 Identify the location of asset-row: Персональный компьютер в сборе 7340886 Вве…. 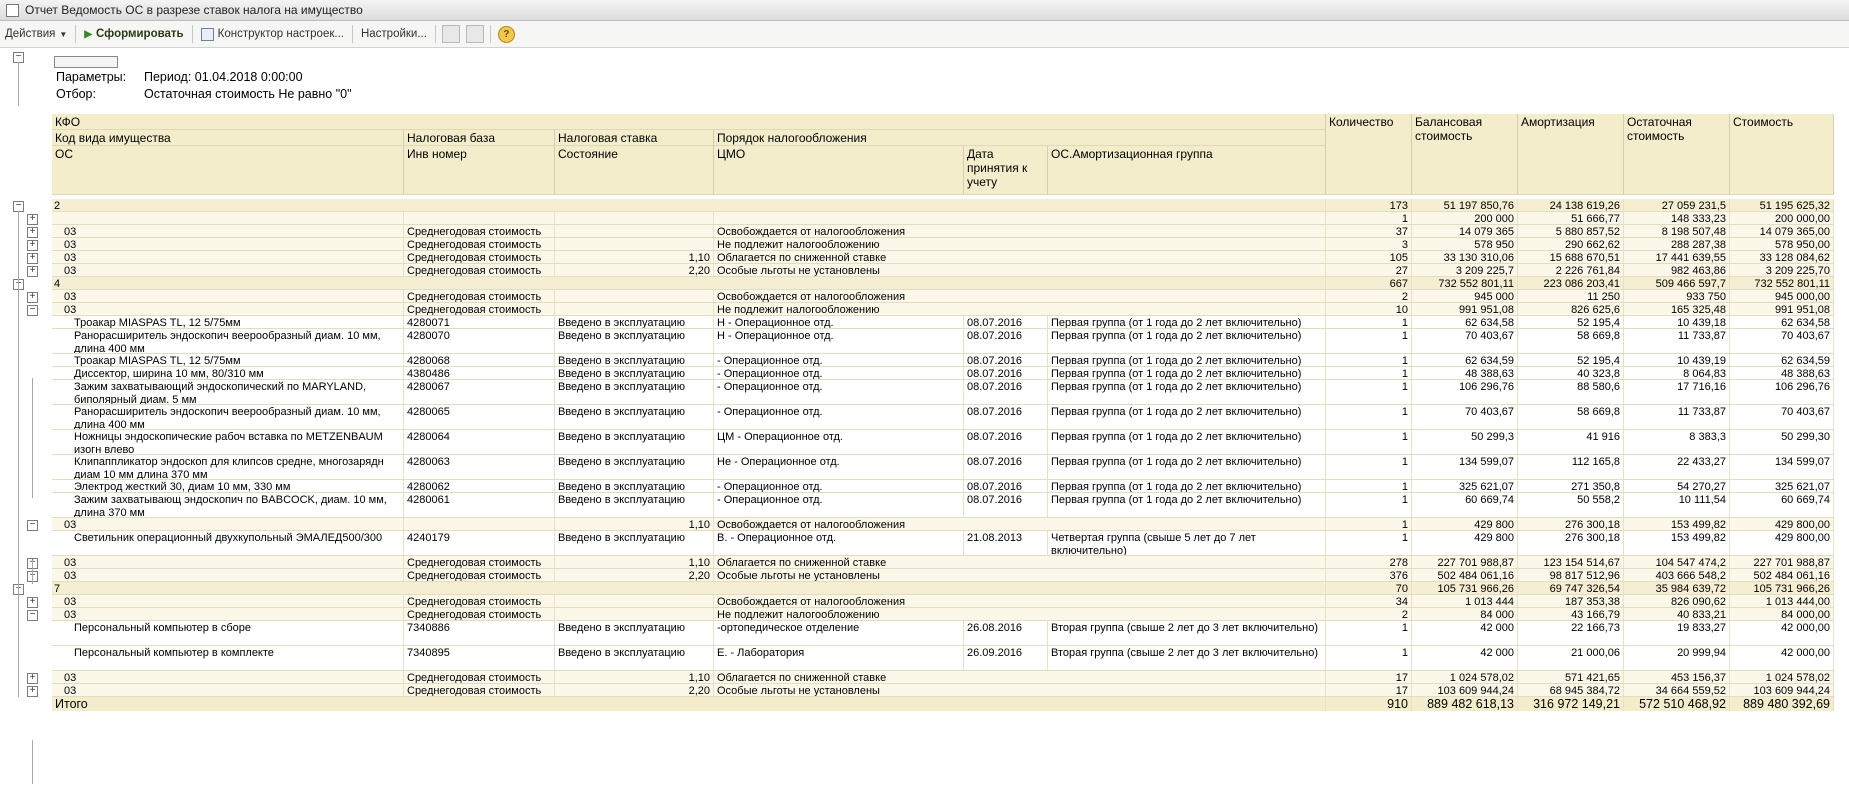
(943, 633).